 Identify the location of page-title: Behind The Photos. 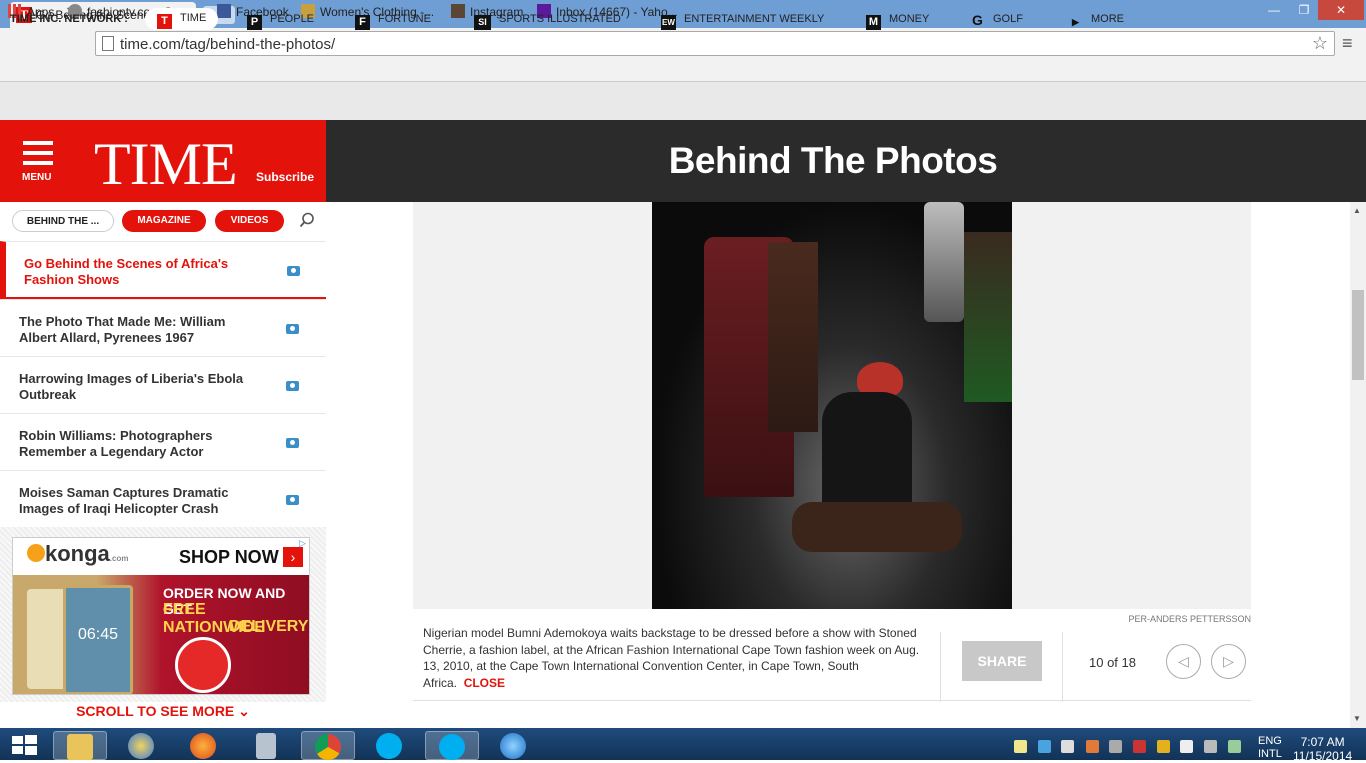
(833, 160).